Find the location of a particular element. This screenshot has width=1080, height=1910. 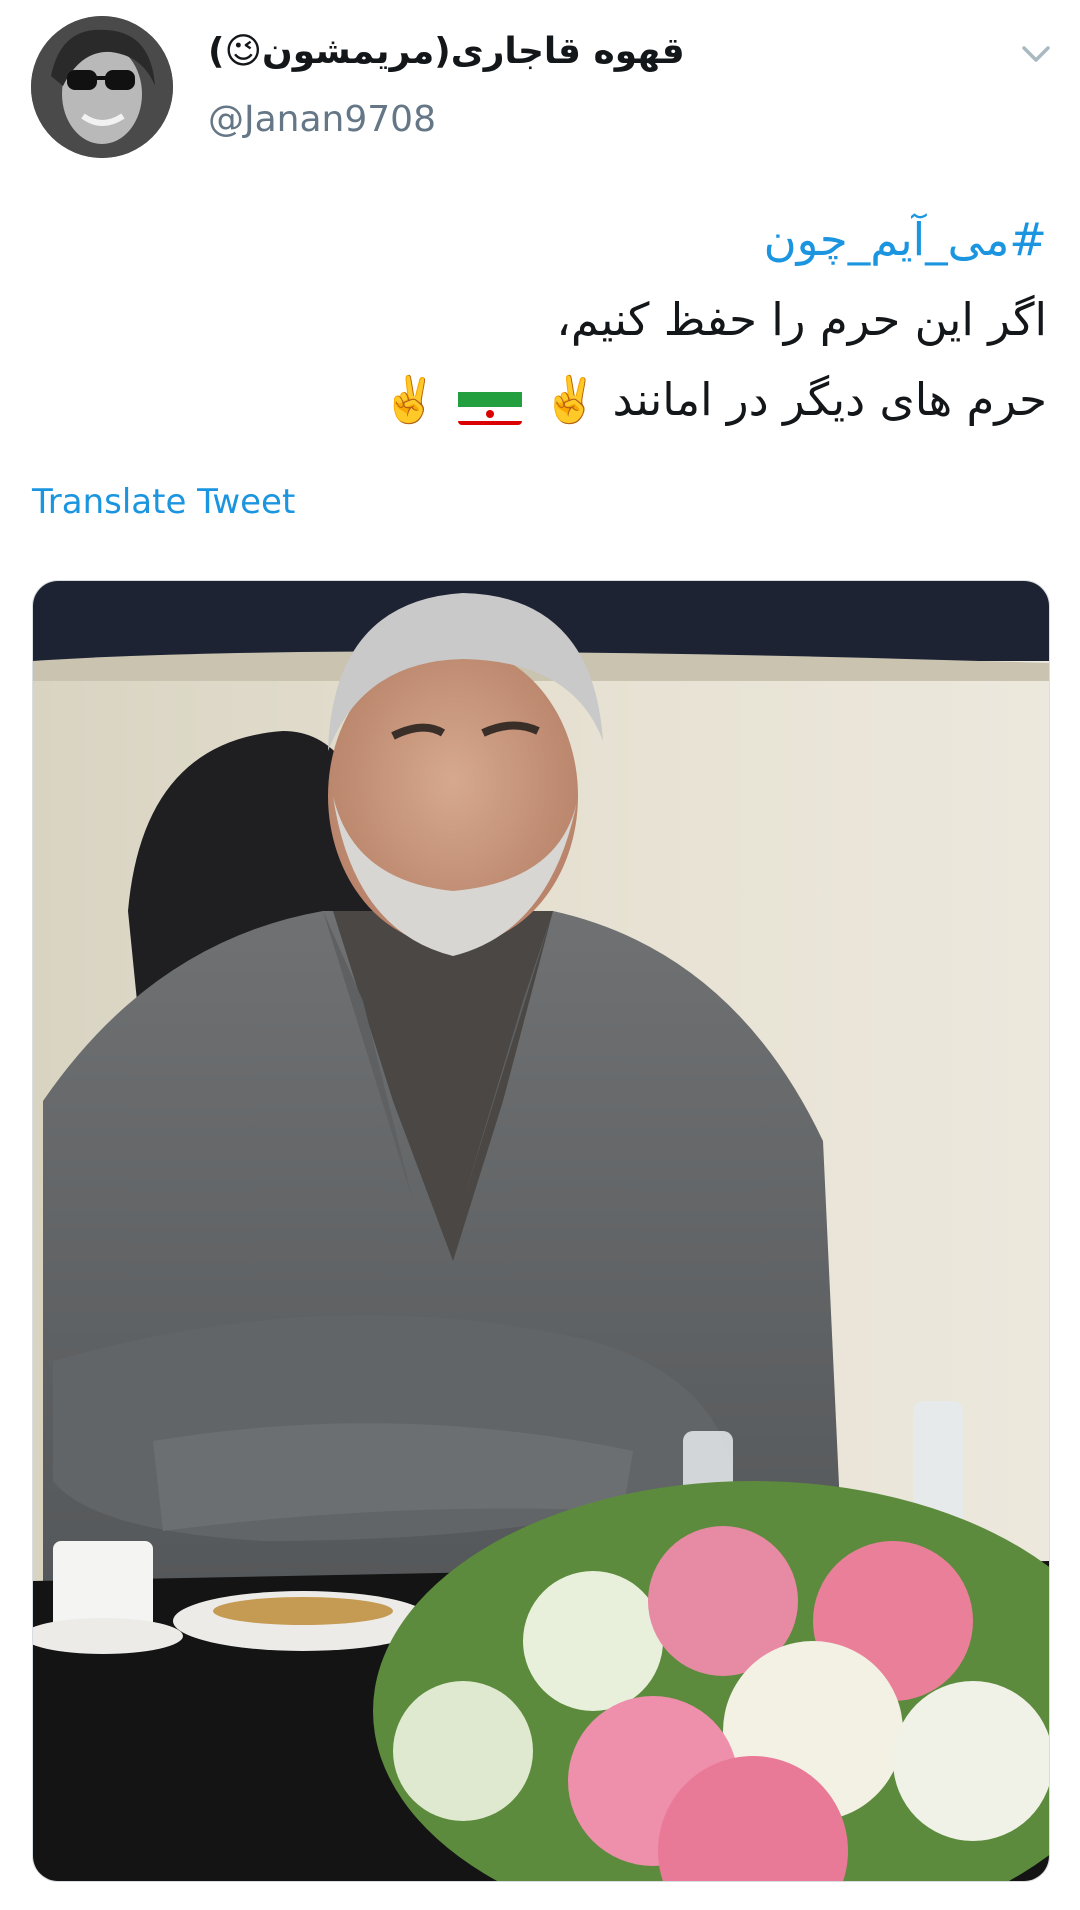

tweet-line: اگر این حرم را حفظ کنیم، is located at coordinates (801, 319).